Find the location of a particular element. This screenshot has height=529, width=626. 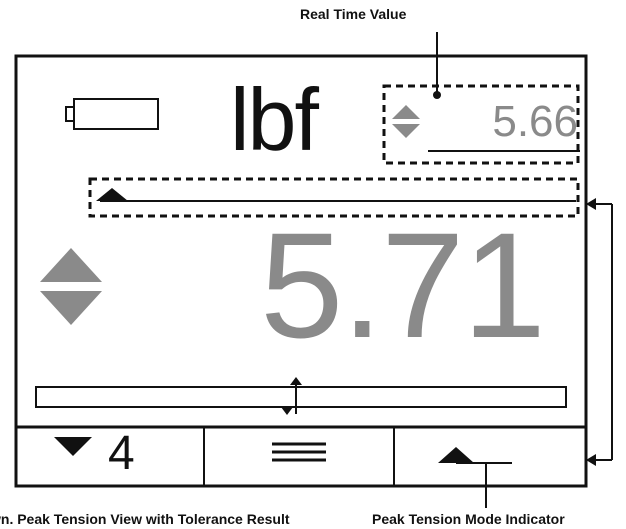

real-time-value: 5.66 is located at coordinates (535, 121).